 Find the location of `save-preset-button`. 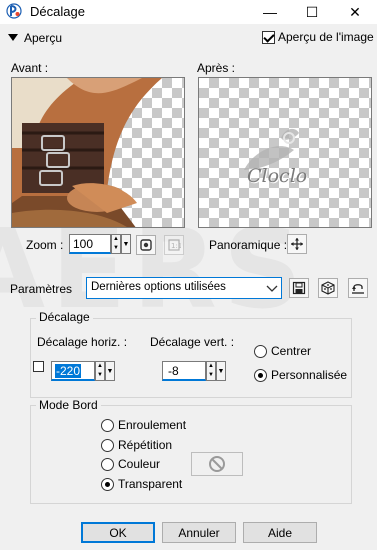

save-preset-button is located at coordinates (299, 288).